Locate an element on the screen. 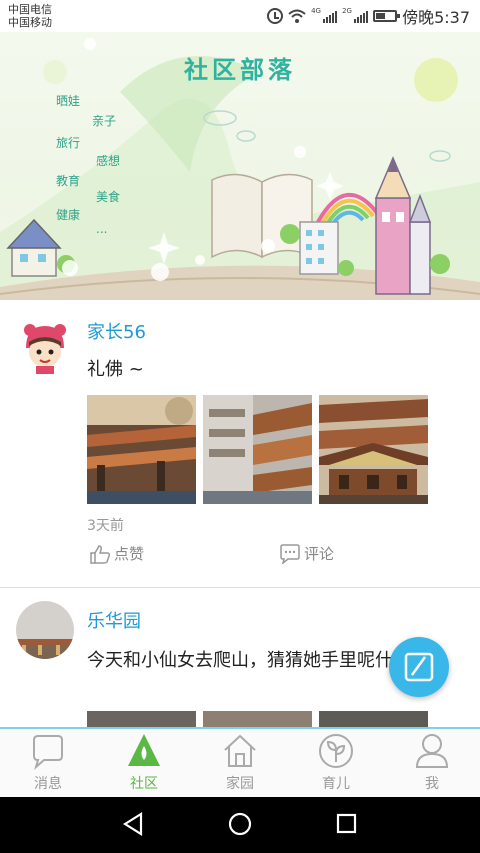  banner-tag: 亲子 is located at coordinates (104, 121).